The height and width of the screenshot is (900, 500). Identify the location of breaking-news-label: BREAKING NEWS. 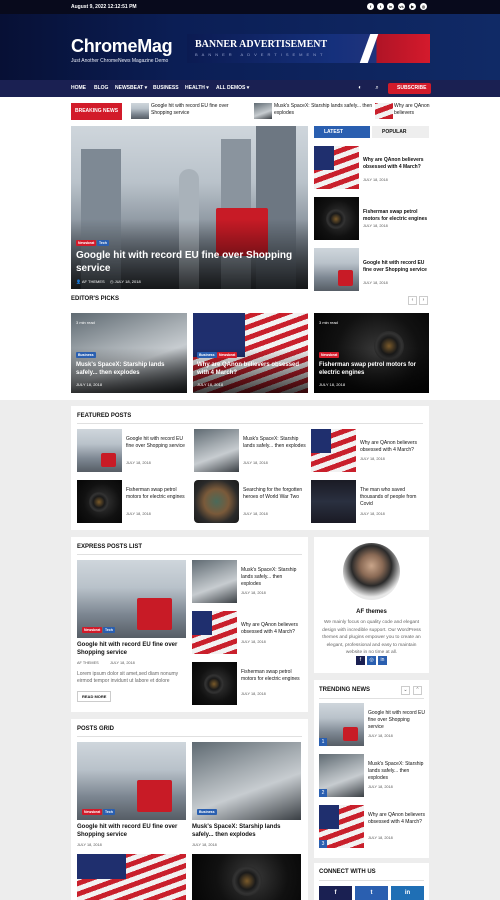
(96, 111).